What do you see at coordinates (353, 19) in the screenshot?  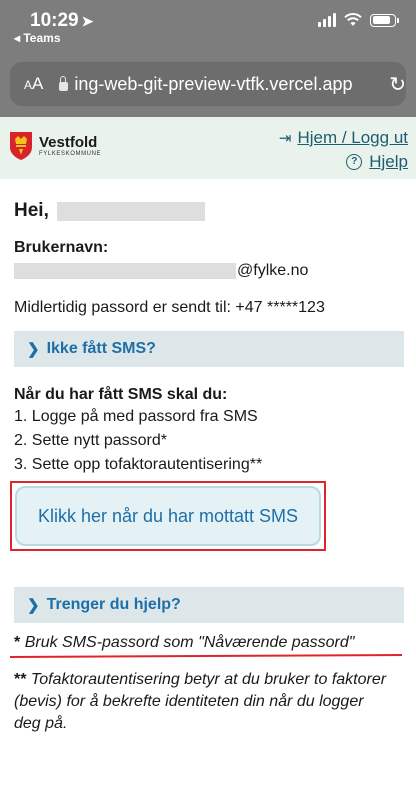 I see `wifi-icon` at bounding box center [353, 19].